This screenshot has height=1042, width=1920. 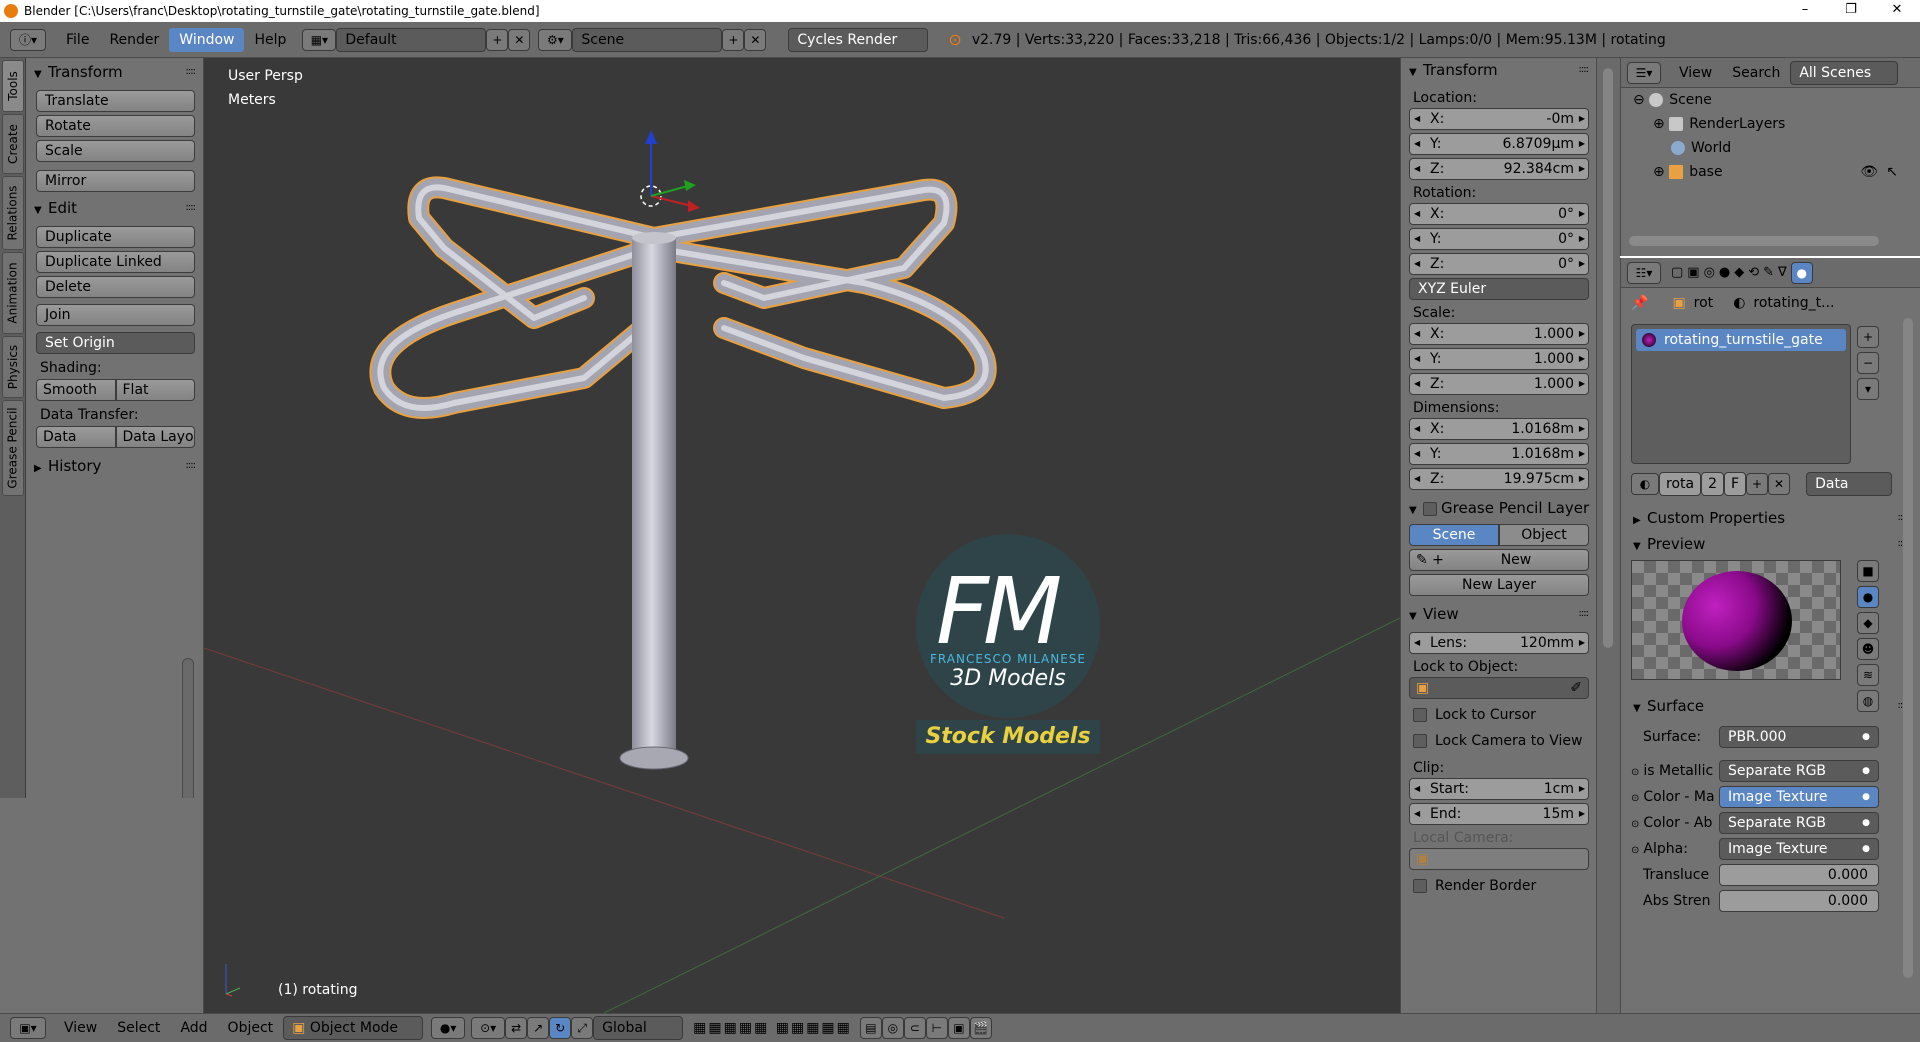 I want to click on visibility-eye-icon: 👁, so click(x=1869, y=172).